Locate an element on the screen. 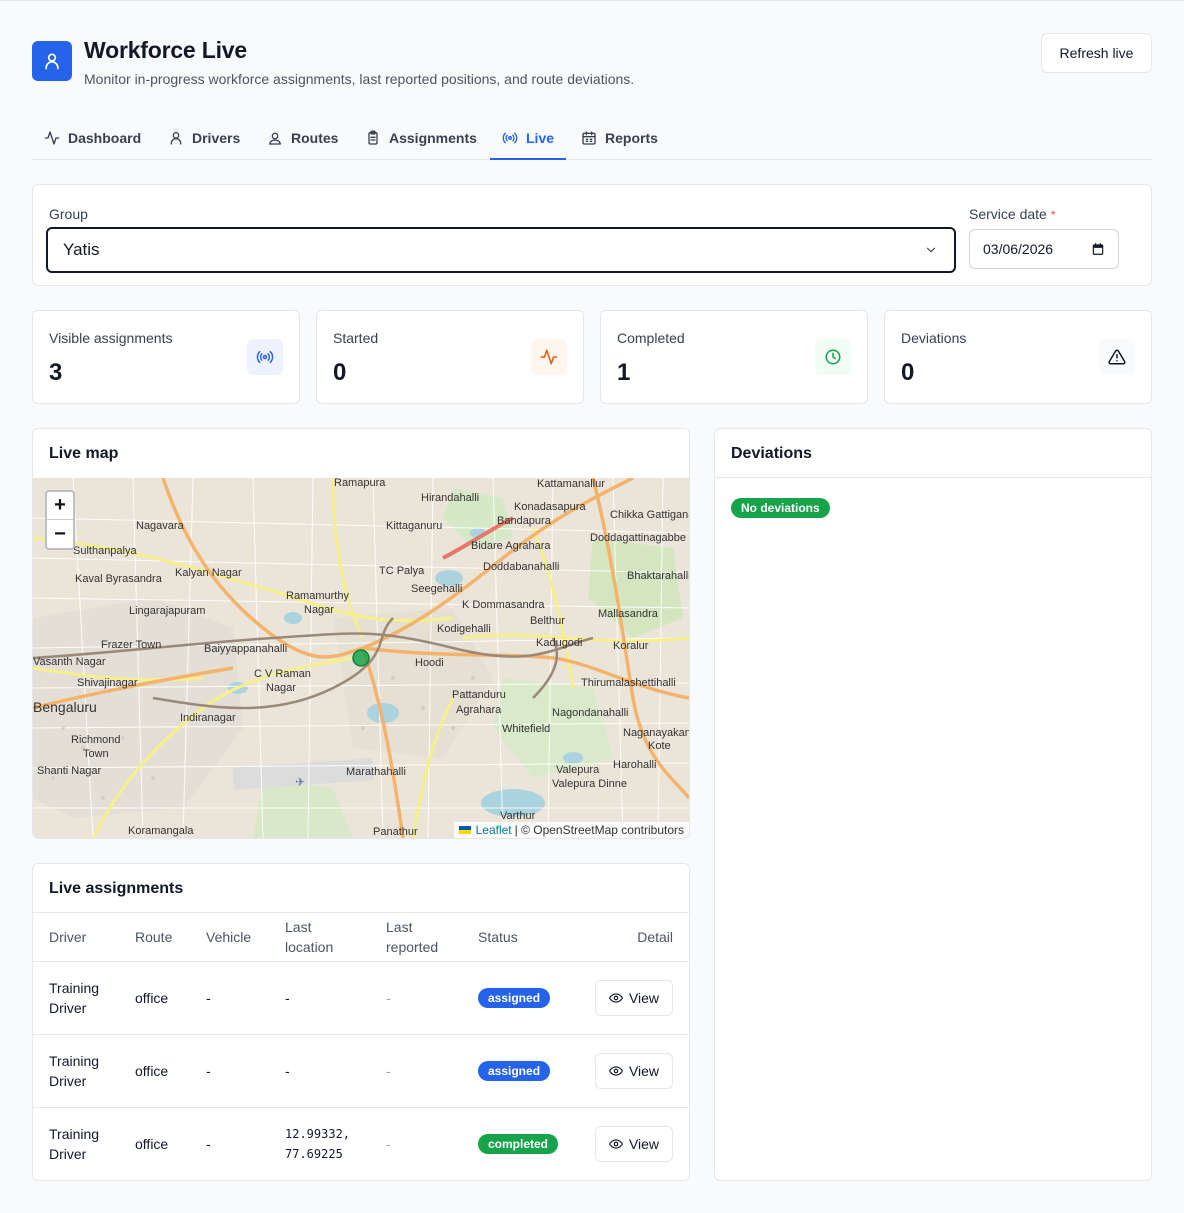 The image size is (1184, 1213). refresh-live-button: Refresh live is located at coordinates (1096, 53).